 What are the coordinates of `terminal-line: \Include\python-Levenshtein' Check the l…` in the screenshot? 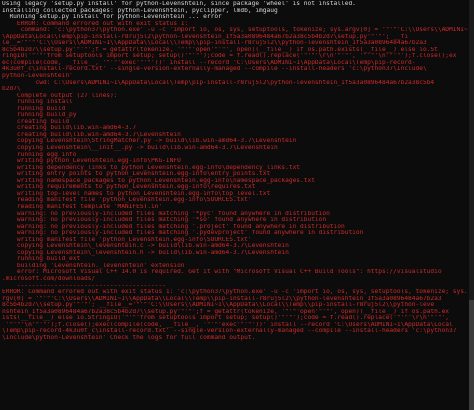 It's located at (129, 337).